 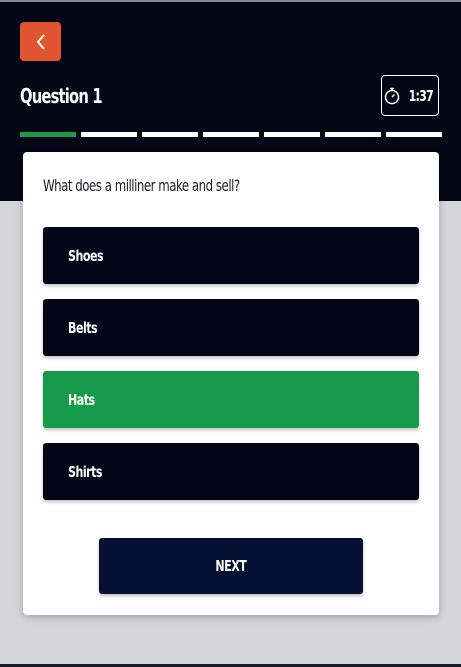 What do you see at coordinates (392, 95) in the screenshot?
I see `stopwatch-icon` at bounding box center [392, 95].